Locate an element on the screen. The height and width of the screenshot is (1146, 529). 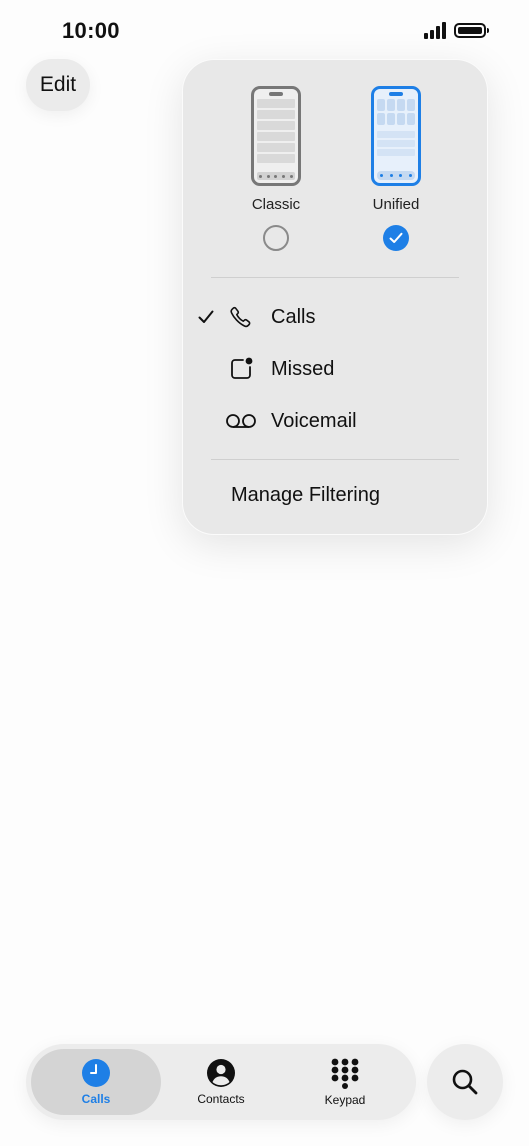
layout-option-unified: Unified is located at coordinates (396, 168).